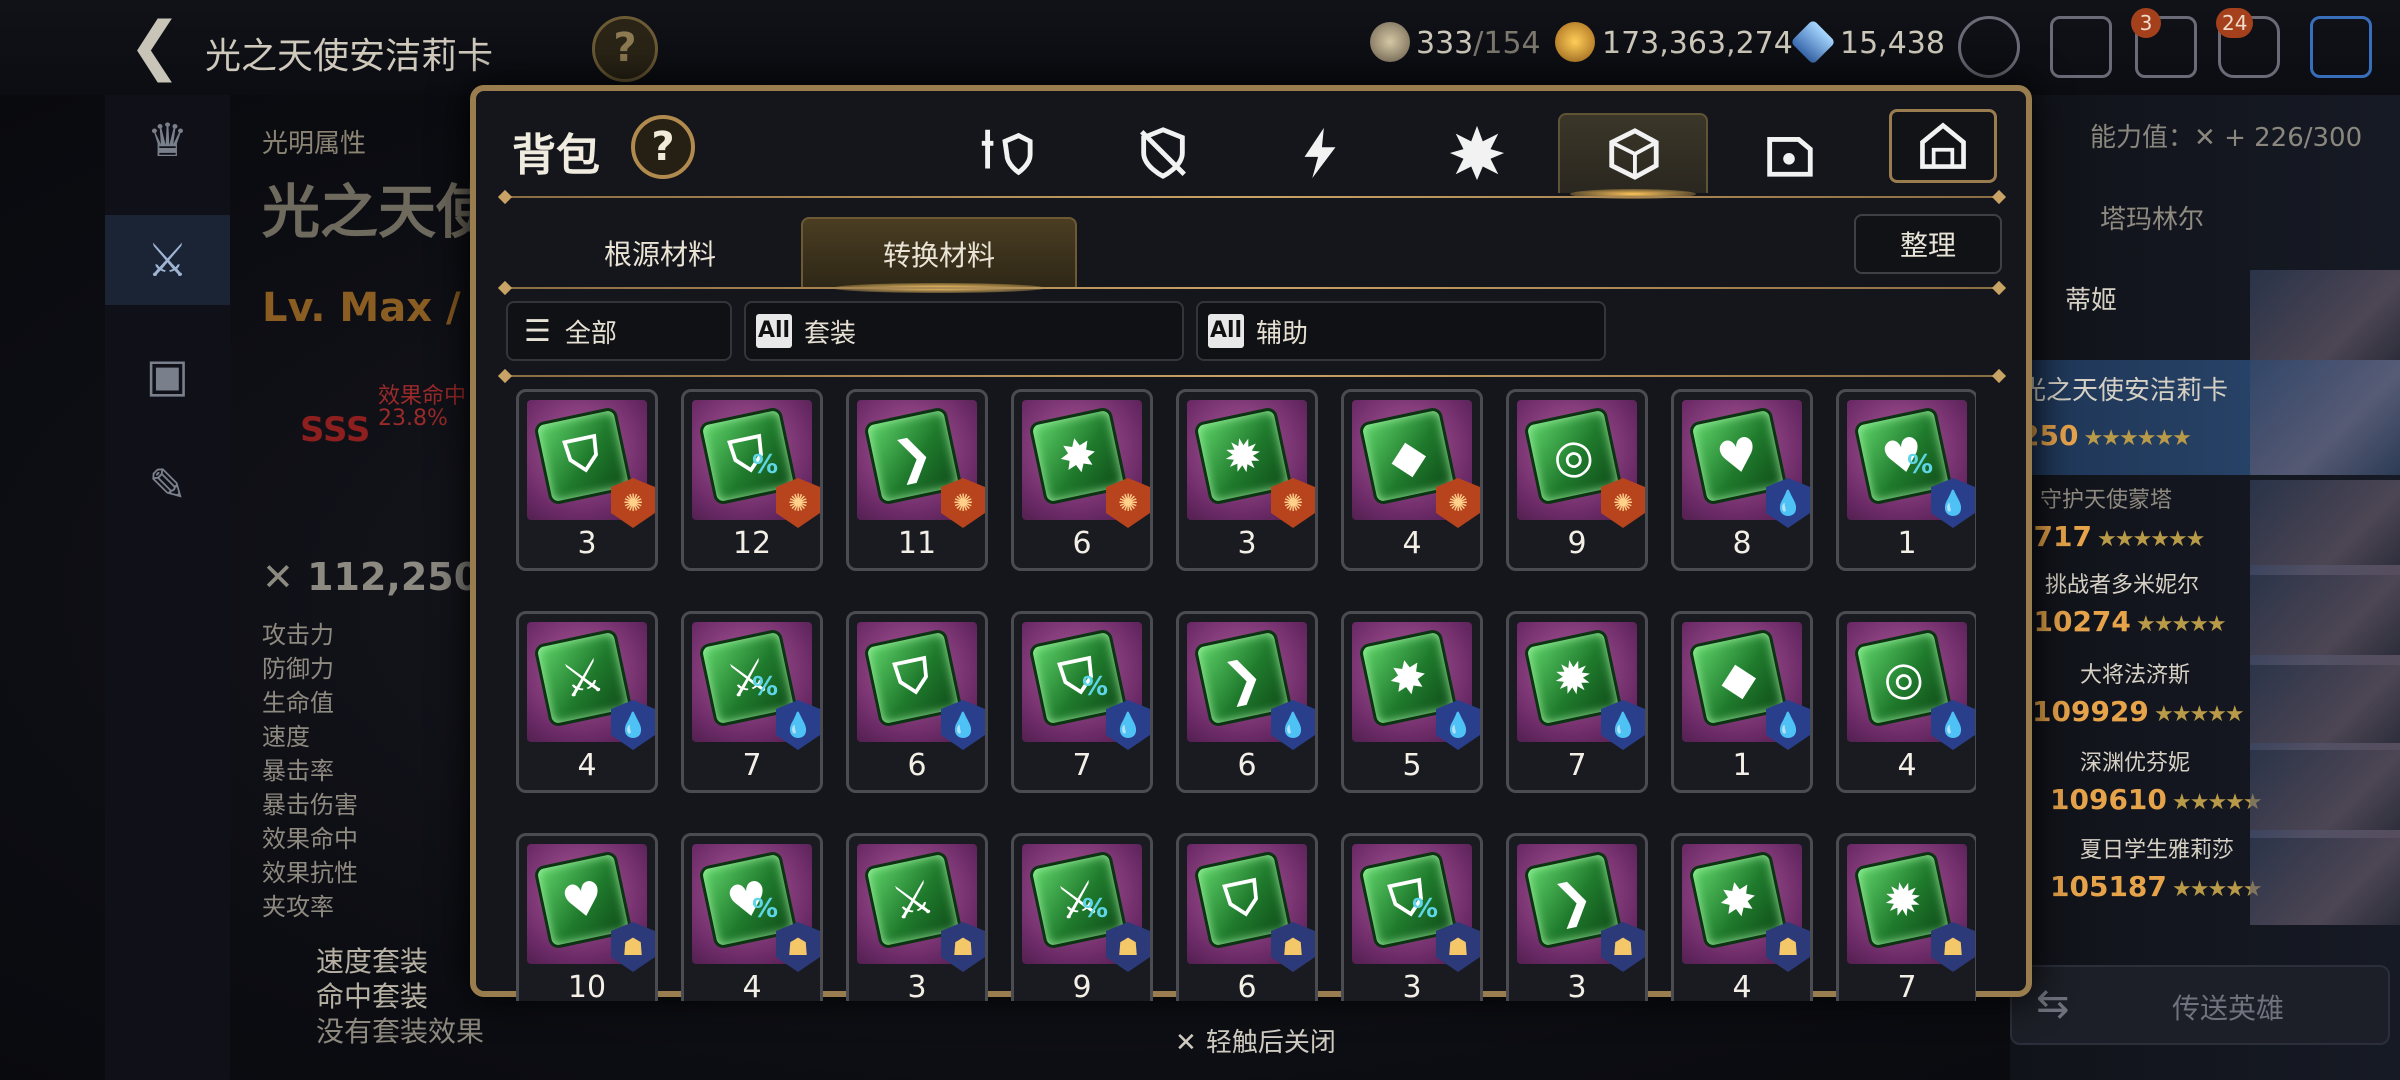  Describe the element at coordinates (1789, 153) in the screenshot. I see `tab-consumables` at that location.